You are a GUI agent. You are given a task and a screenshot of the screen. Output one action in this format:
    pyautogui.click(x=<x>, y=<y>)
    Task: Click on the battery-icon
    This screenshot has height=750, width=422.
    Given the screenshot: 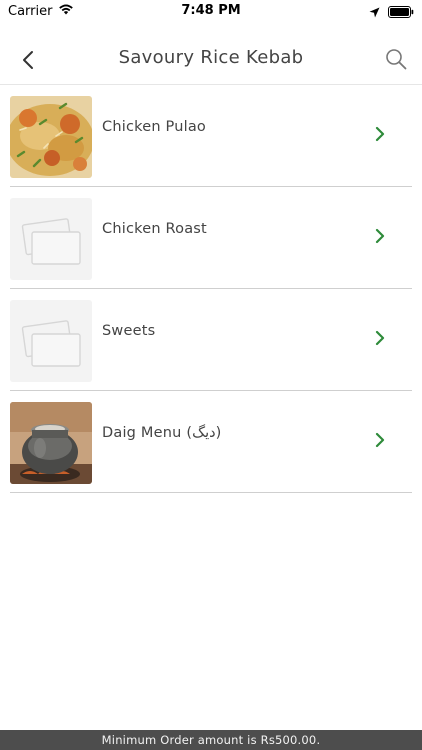 What is the action you would take?
    pyautogui.click(x=401, y=12)
    